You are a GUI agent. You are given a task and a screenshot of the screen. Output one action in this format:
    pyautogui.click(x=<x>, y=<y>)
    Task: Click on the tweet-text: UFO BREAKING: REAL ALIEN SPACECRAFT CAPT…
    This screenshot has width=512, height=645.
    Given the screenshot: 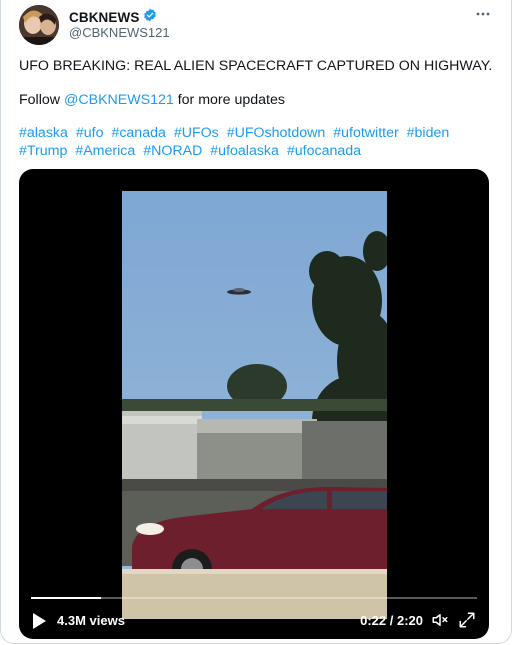 What is the action you would take?
    pyautogui.click(x=256, y=66)
    